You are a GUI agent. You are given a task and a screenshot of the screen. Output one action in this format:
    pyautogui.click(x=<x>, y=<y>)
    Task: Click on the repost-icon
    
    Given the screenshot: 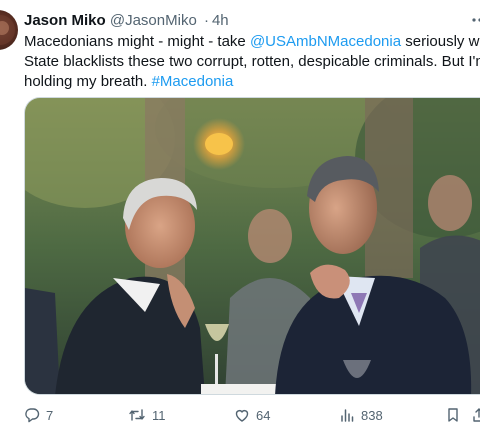 What is the action you would take?
    pyautogui.click(x=137, y=415)
    